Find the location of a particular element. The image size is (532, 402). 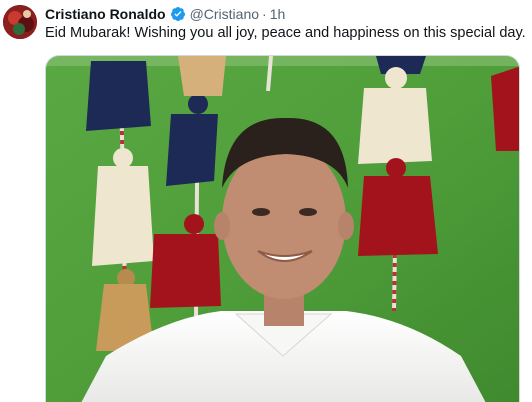

tweet-header: Cristiano Ronaldo @Cristiano · 1h is located at coordinates (165, 14).